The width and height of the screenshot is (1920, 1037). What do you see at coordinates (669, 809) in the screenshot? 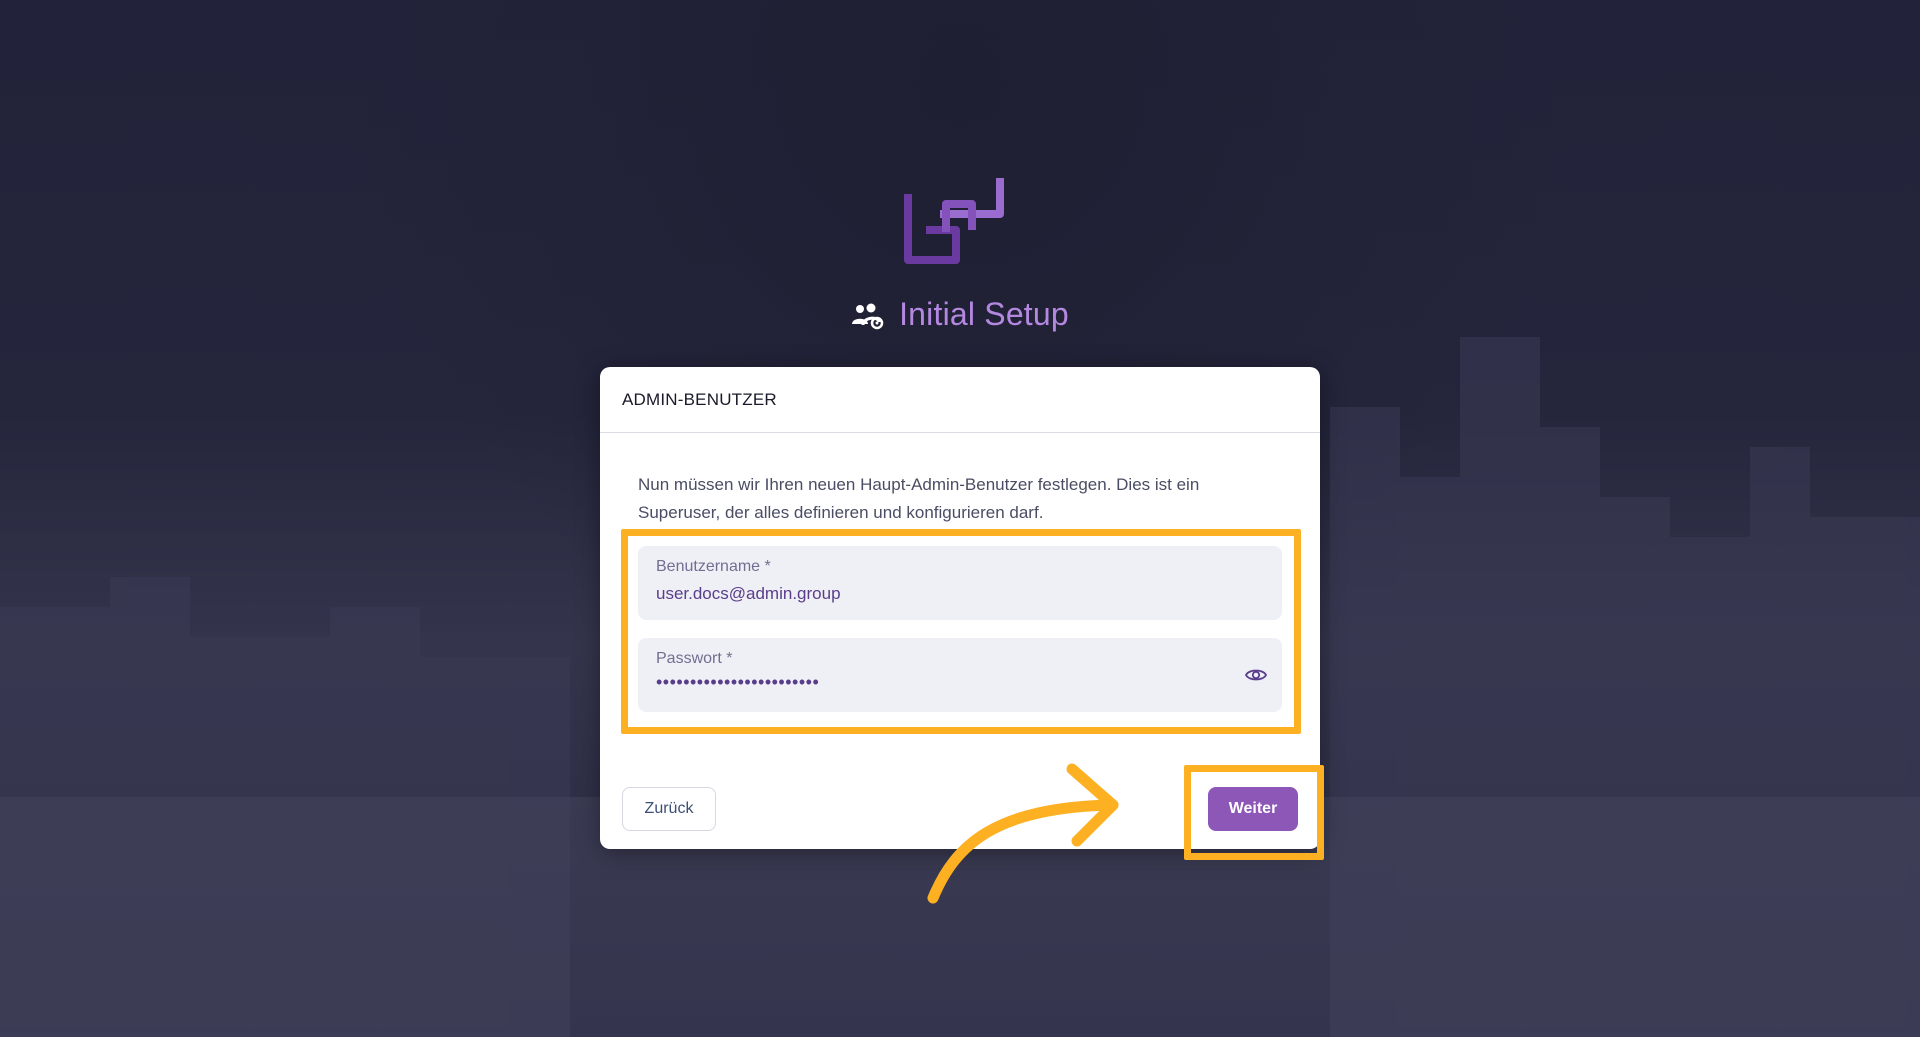
I see `back-button: Zurück` at bounding box center [669, 809].